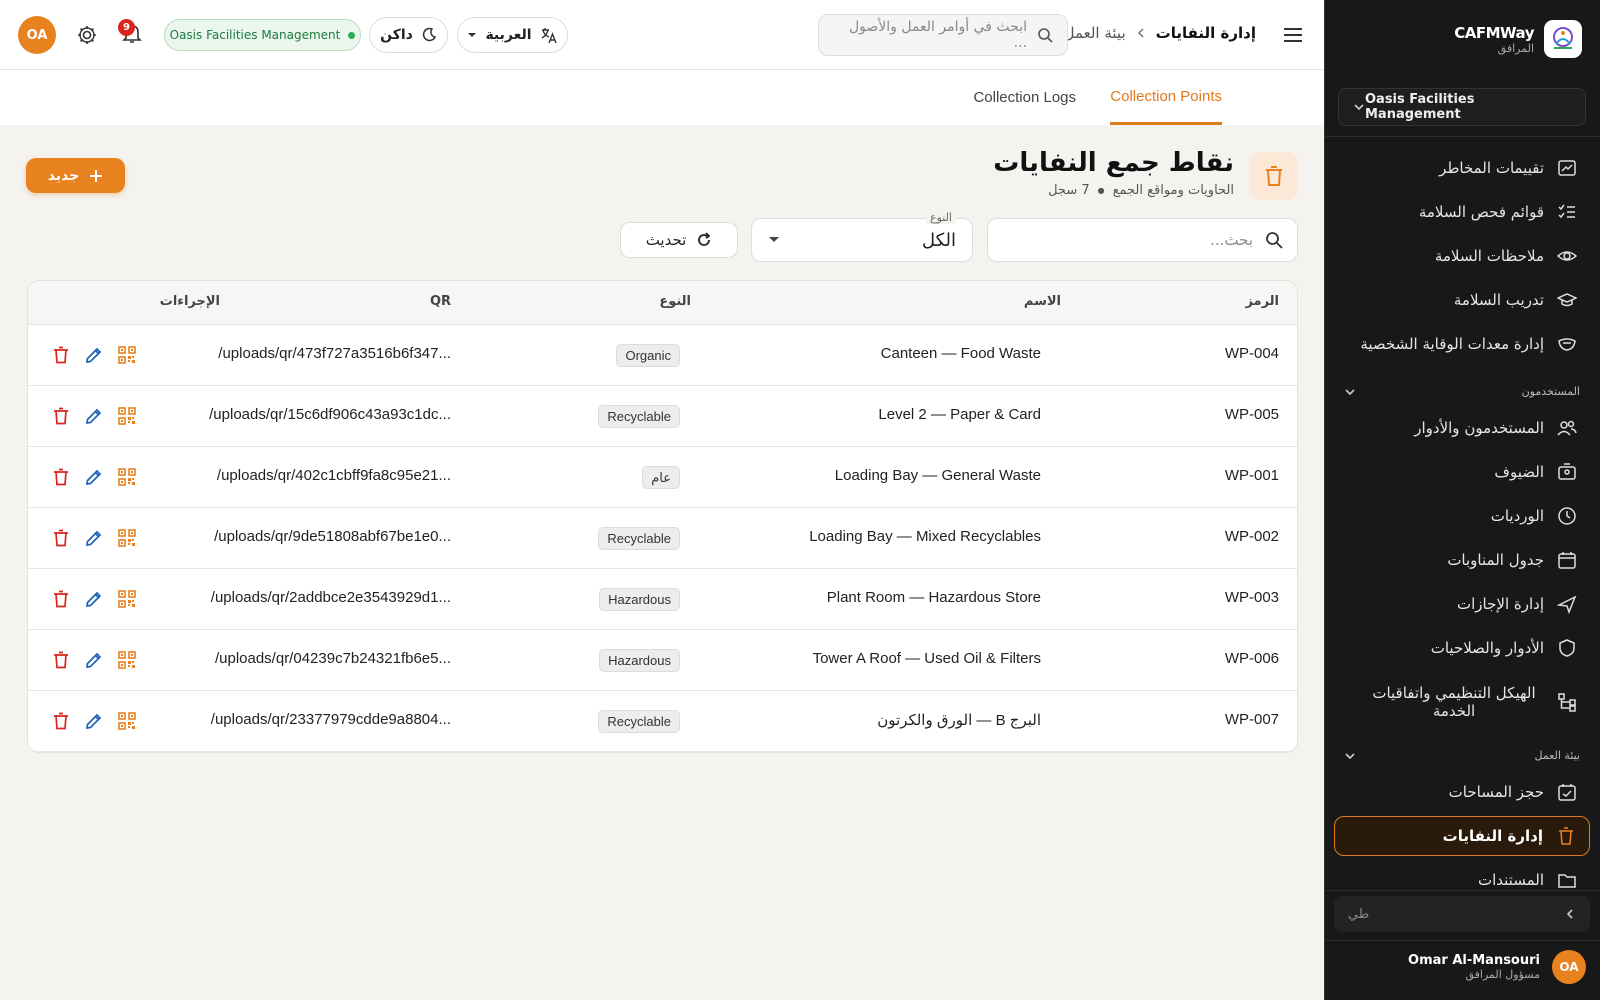 The width and height of the screenshot is (1600, 1000). I want to click on sidebar-item-safety-training: تدريب السلامة, so click(1462, 300).